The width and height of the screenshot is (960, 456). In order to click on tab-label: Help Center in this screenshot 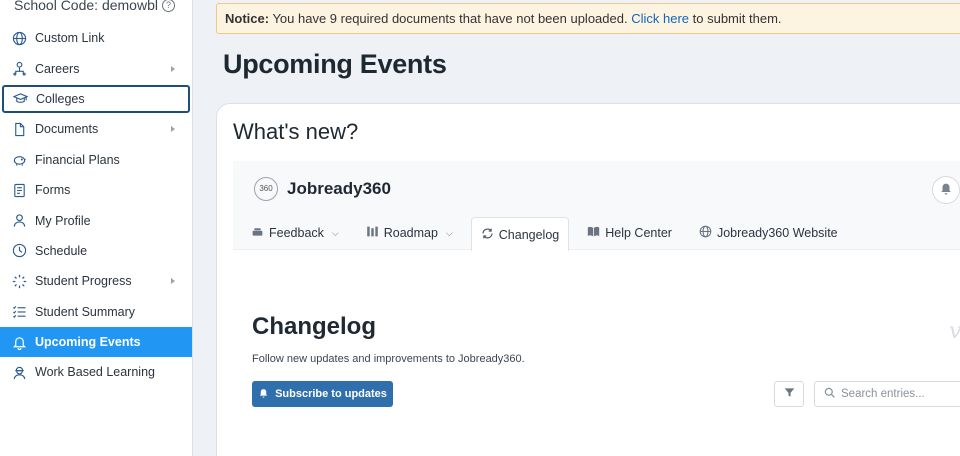, I will do `click(638, 233)`.